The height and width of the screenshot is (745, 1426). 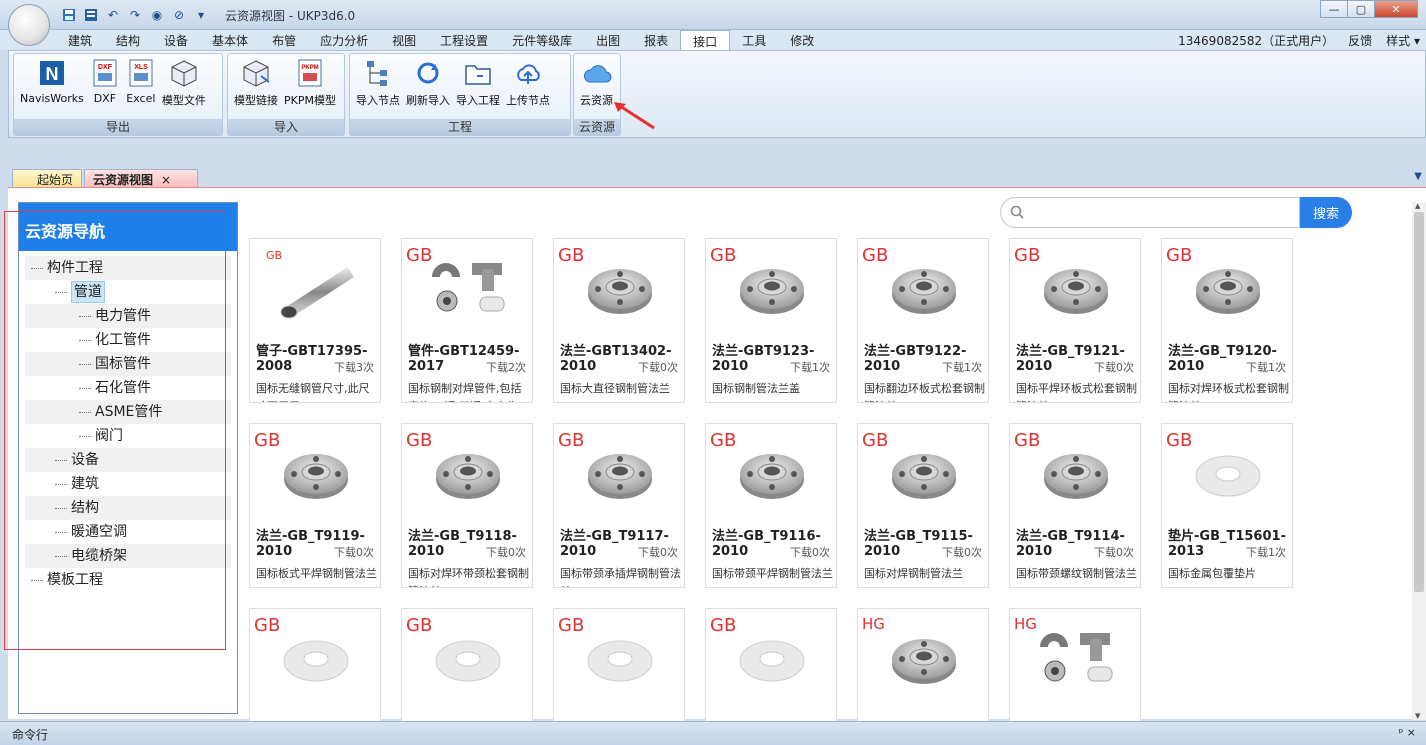 I want to click on tree-item: 阀门, so click(x=128, y=436).